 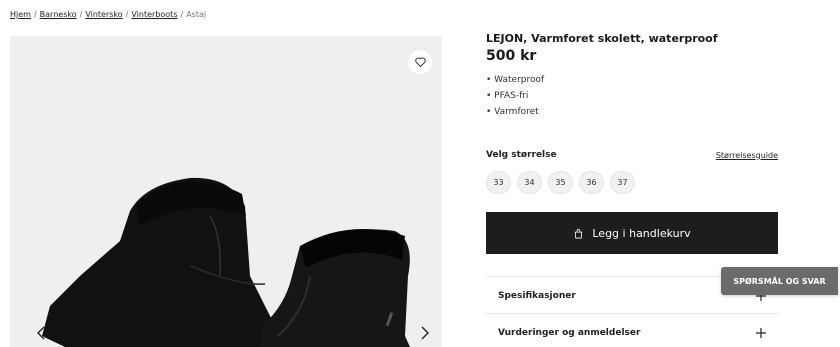 I want to click on size-selector: 33 34 35 36 37, so click(x=560, y=182).